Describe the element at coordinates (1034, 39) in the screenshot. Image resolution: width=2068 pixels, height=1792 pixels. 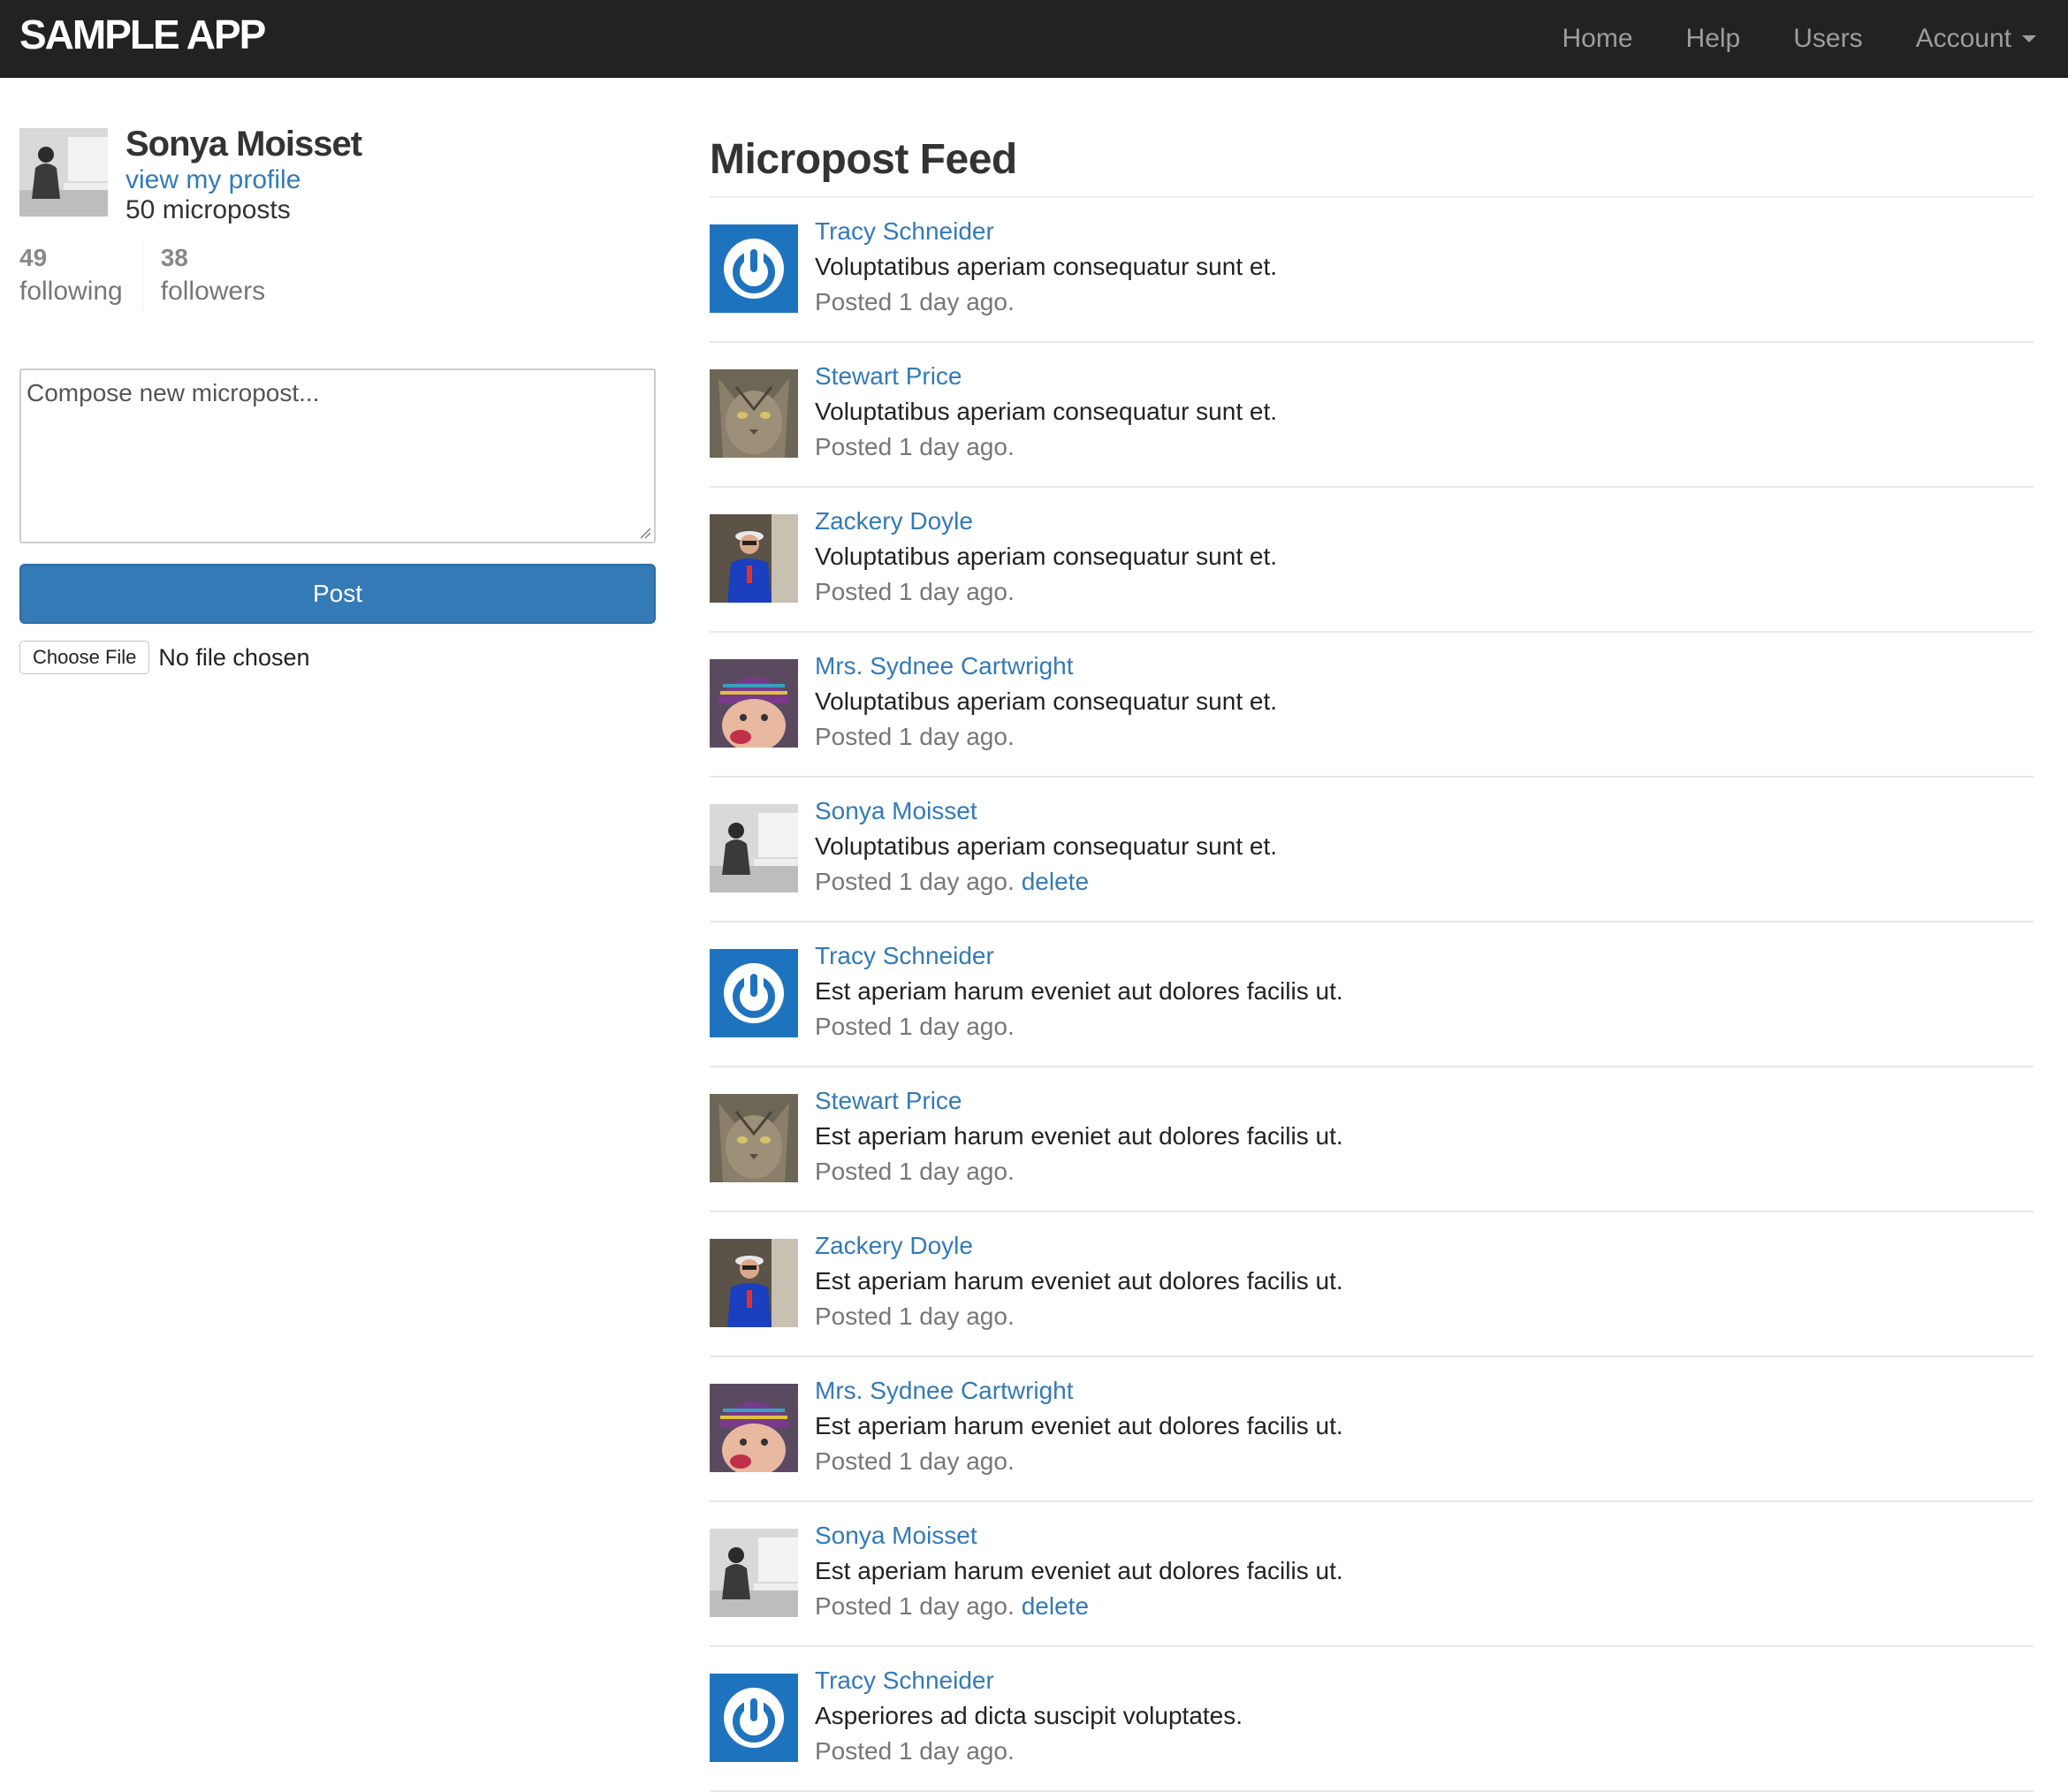
I see `top-navbar: SAMPLE APP Home Help Users Account` at that location.